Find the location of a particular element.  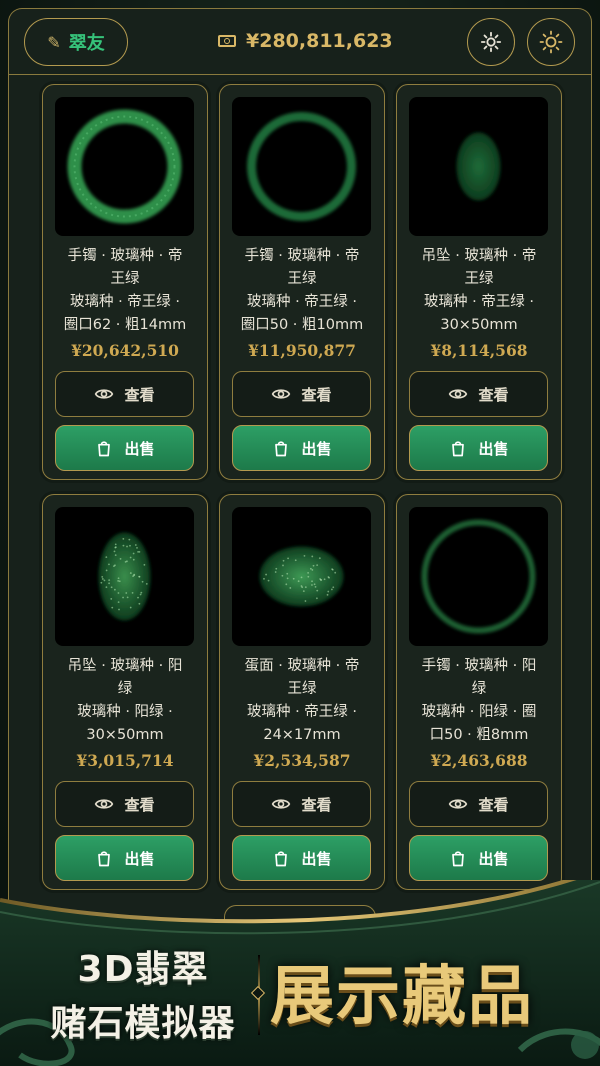

cash-icon is located at coordinates (227, 41).